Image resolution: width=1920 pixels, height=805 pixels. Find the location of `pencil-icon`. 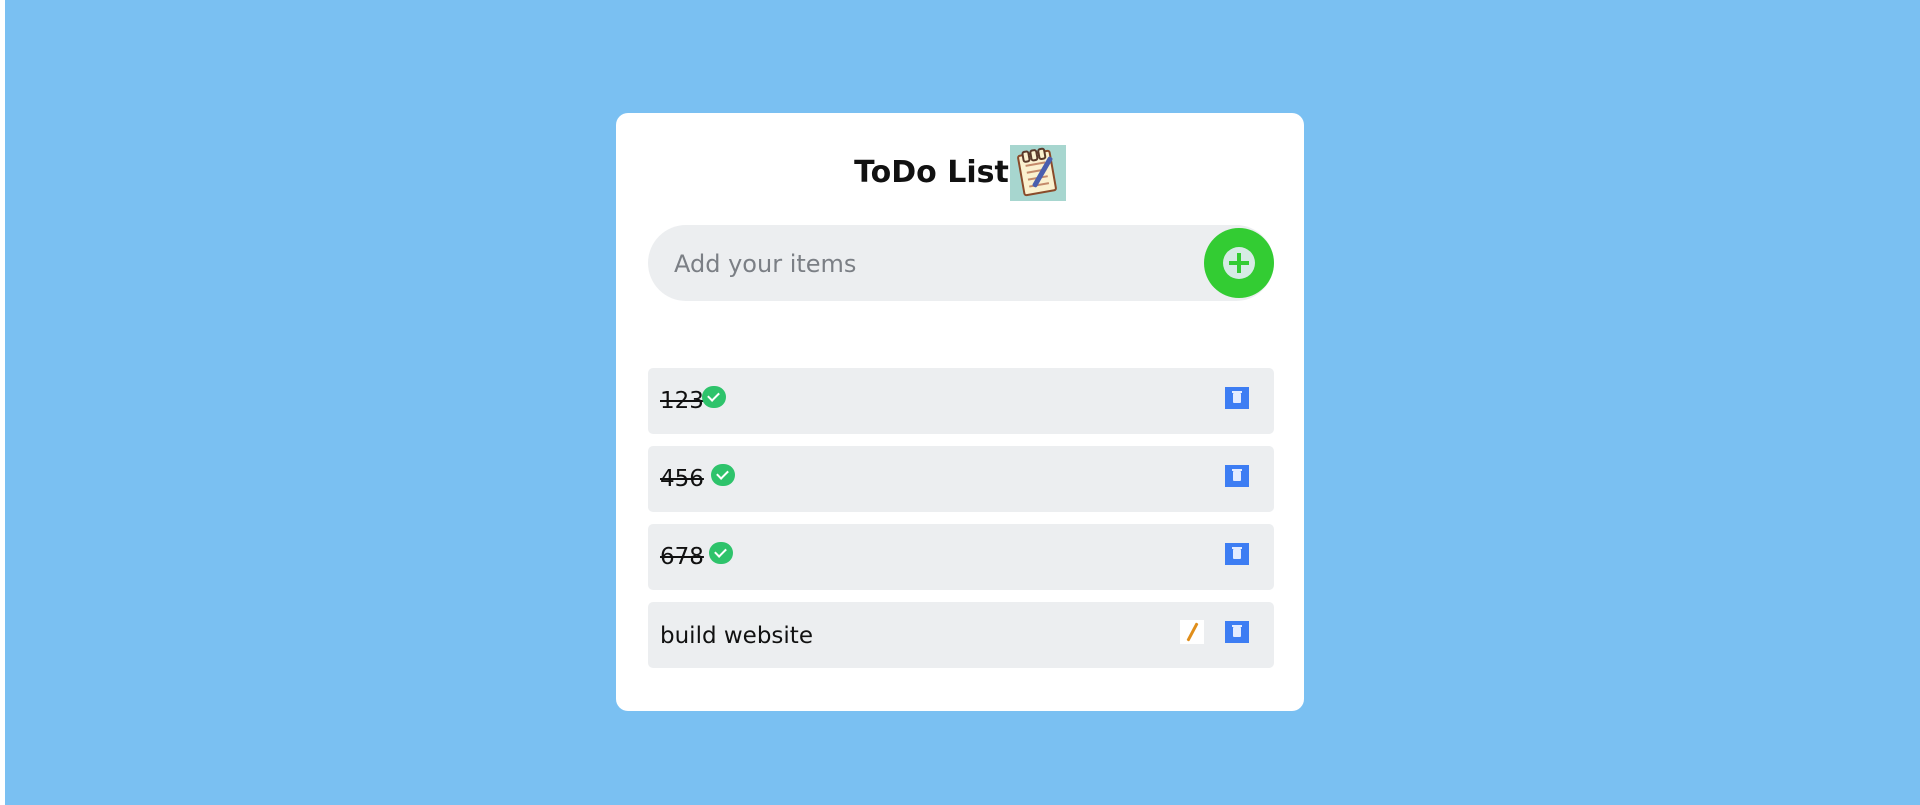

pencil-icon is located at coordinates (1192, 632).